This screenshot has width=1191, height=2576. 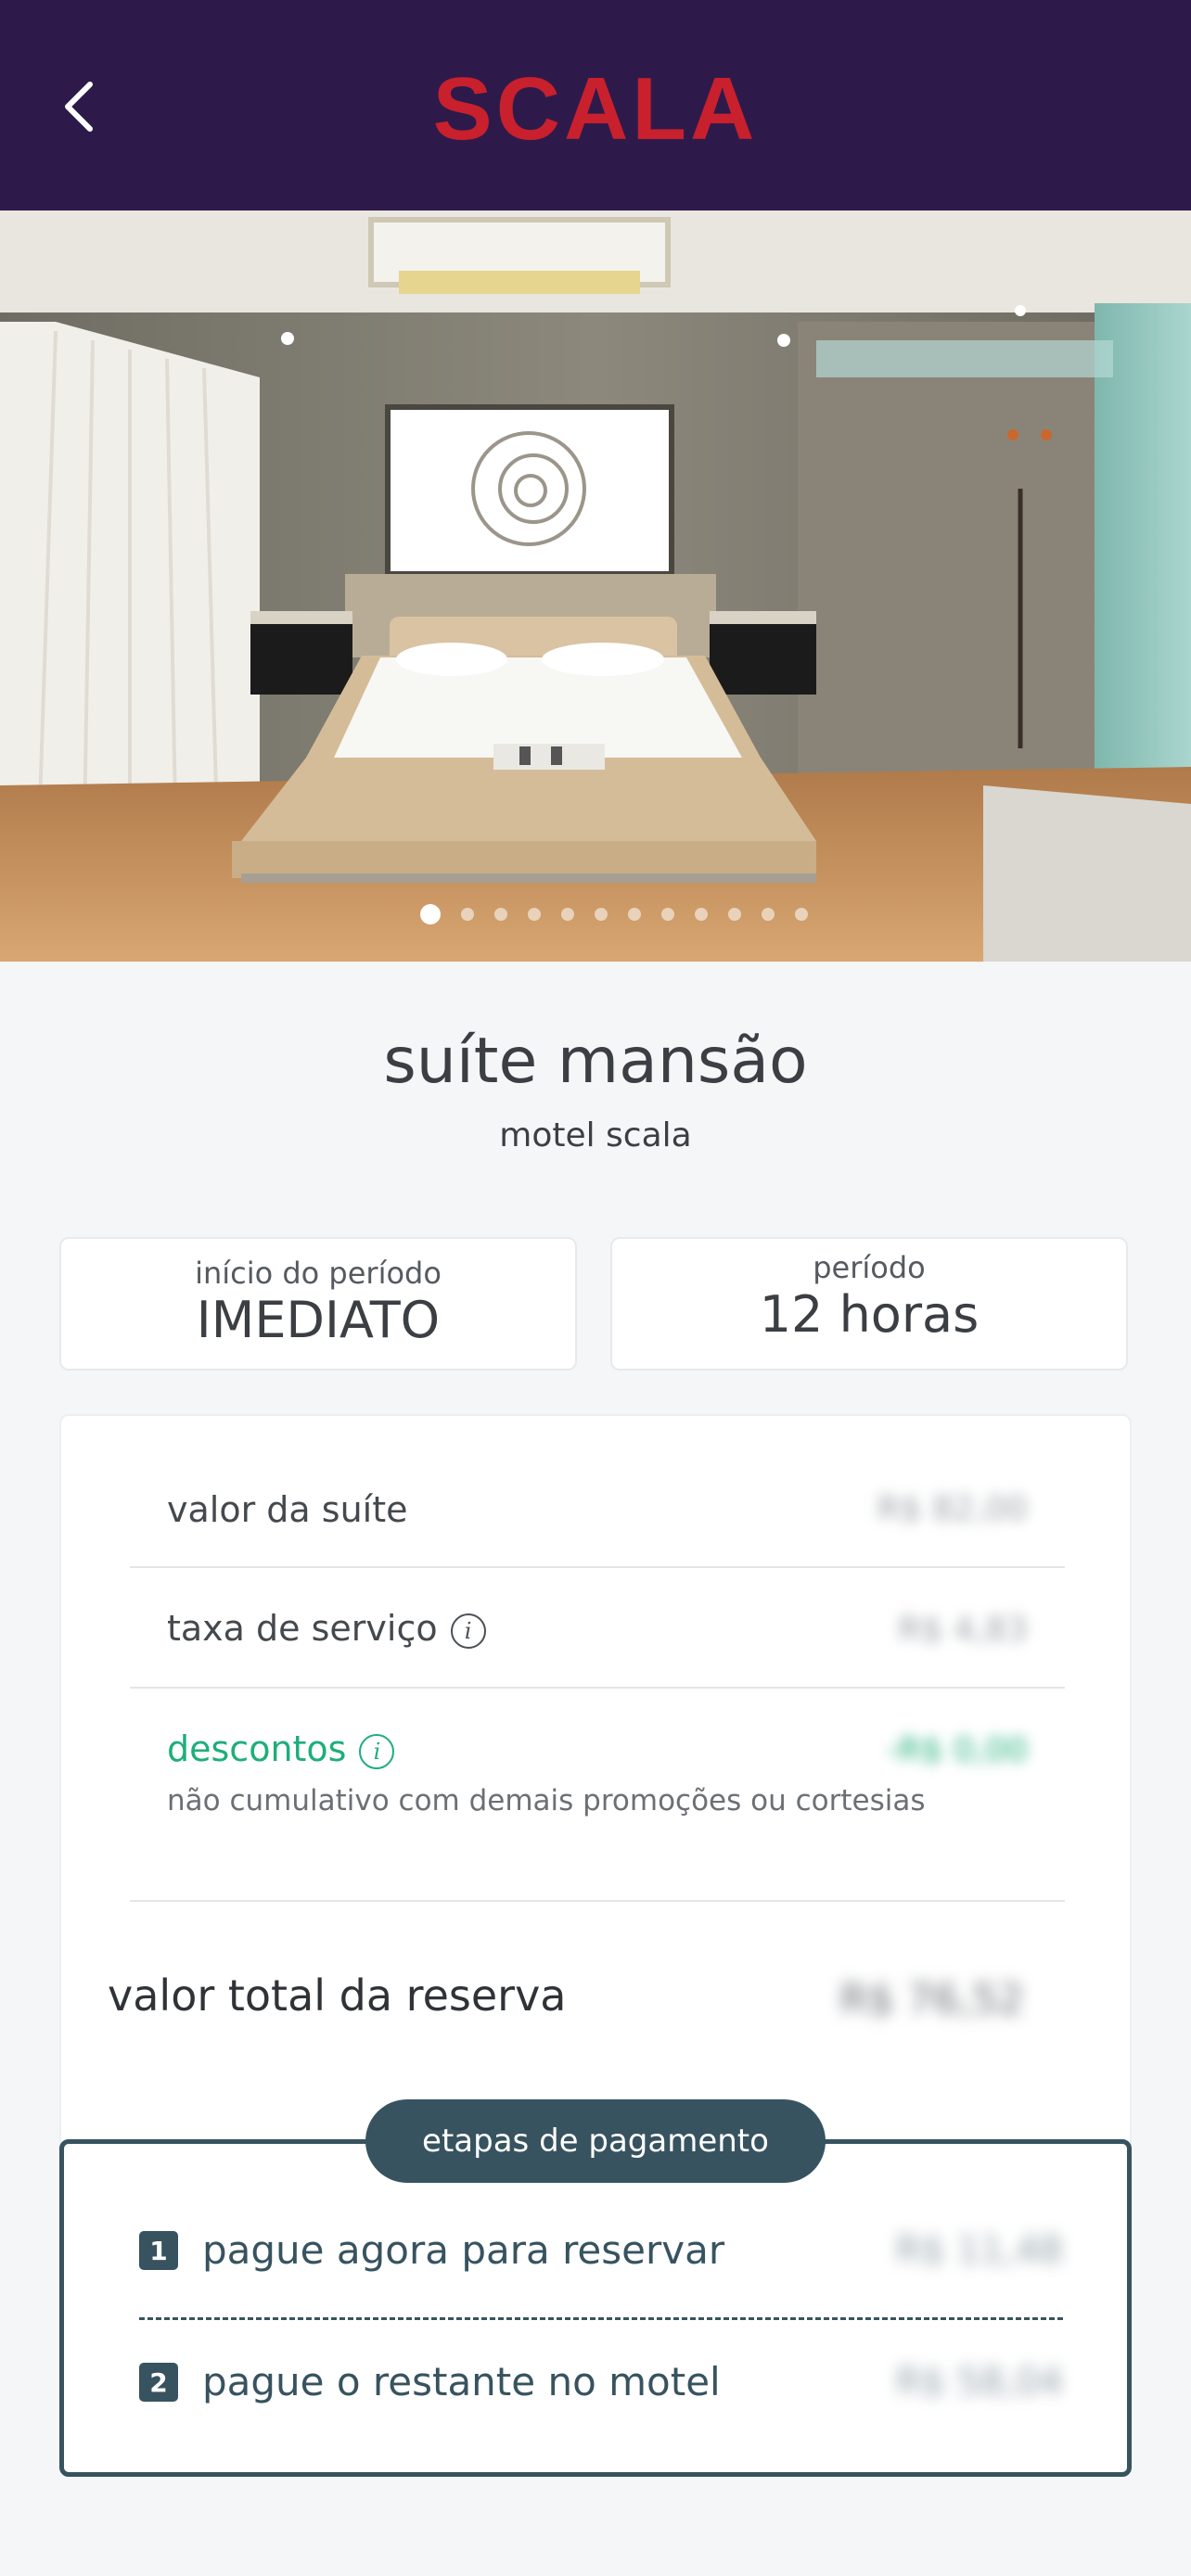 I want to click on step-label: pague agora para reservar, so click(x=463, y=2250).